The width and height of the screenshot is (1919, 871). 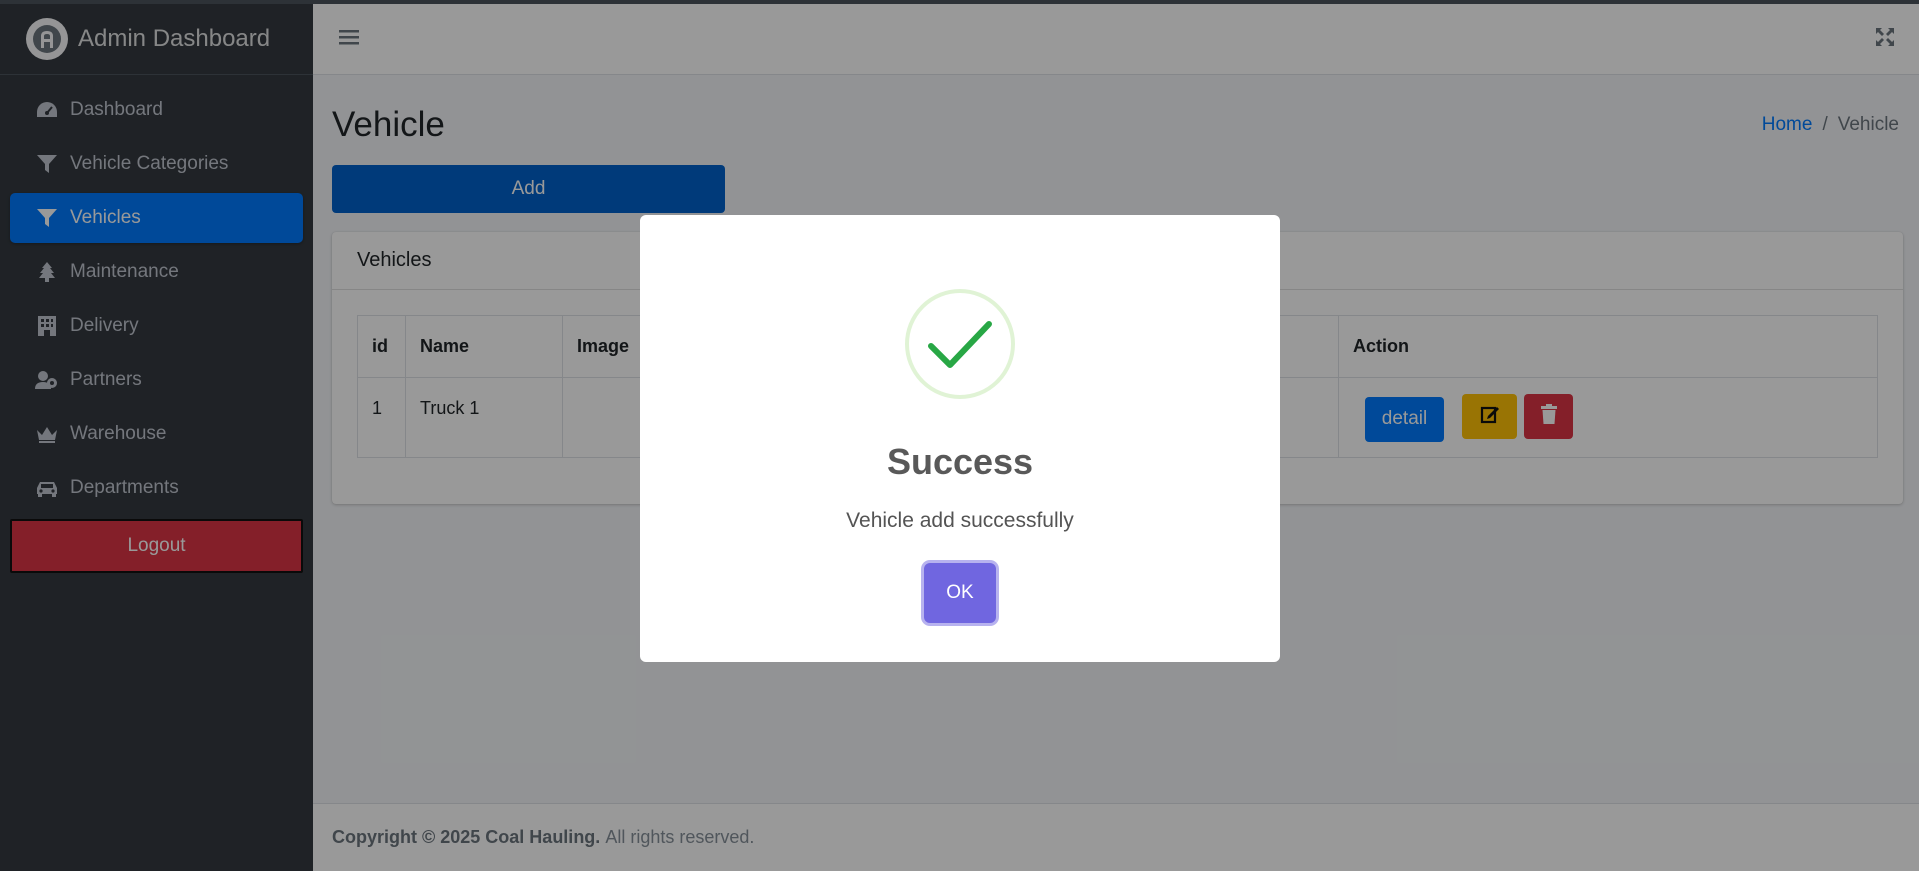 I want to click on modal-title: Success, so click(x=960, y=461).